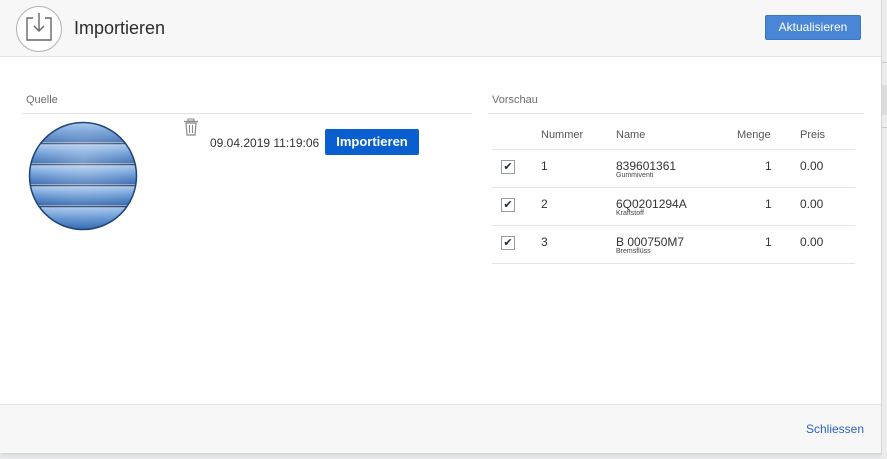 This screenshot has height=459, width=887. Describe the element at coordinates (835, 429) in the screenshot. I see `close-link: Schliessen` at that location.